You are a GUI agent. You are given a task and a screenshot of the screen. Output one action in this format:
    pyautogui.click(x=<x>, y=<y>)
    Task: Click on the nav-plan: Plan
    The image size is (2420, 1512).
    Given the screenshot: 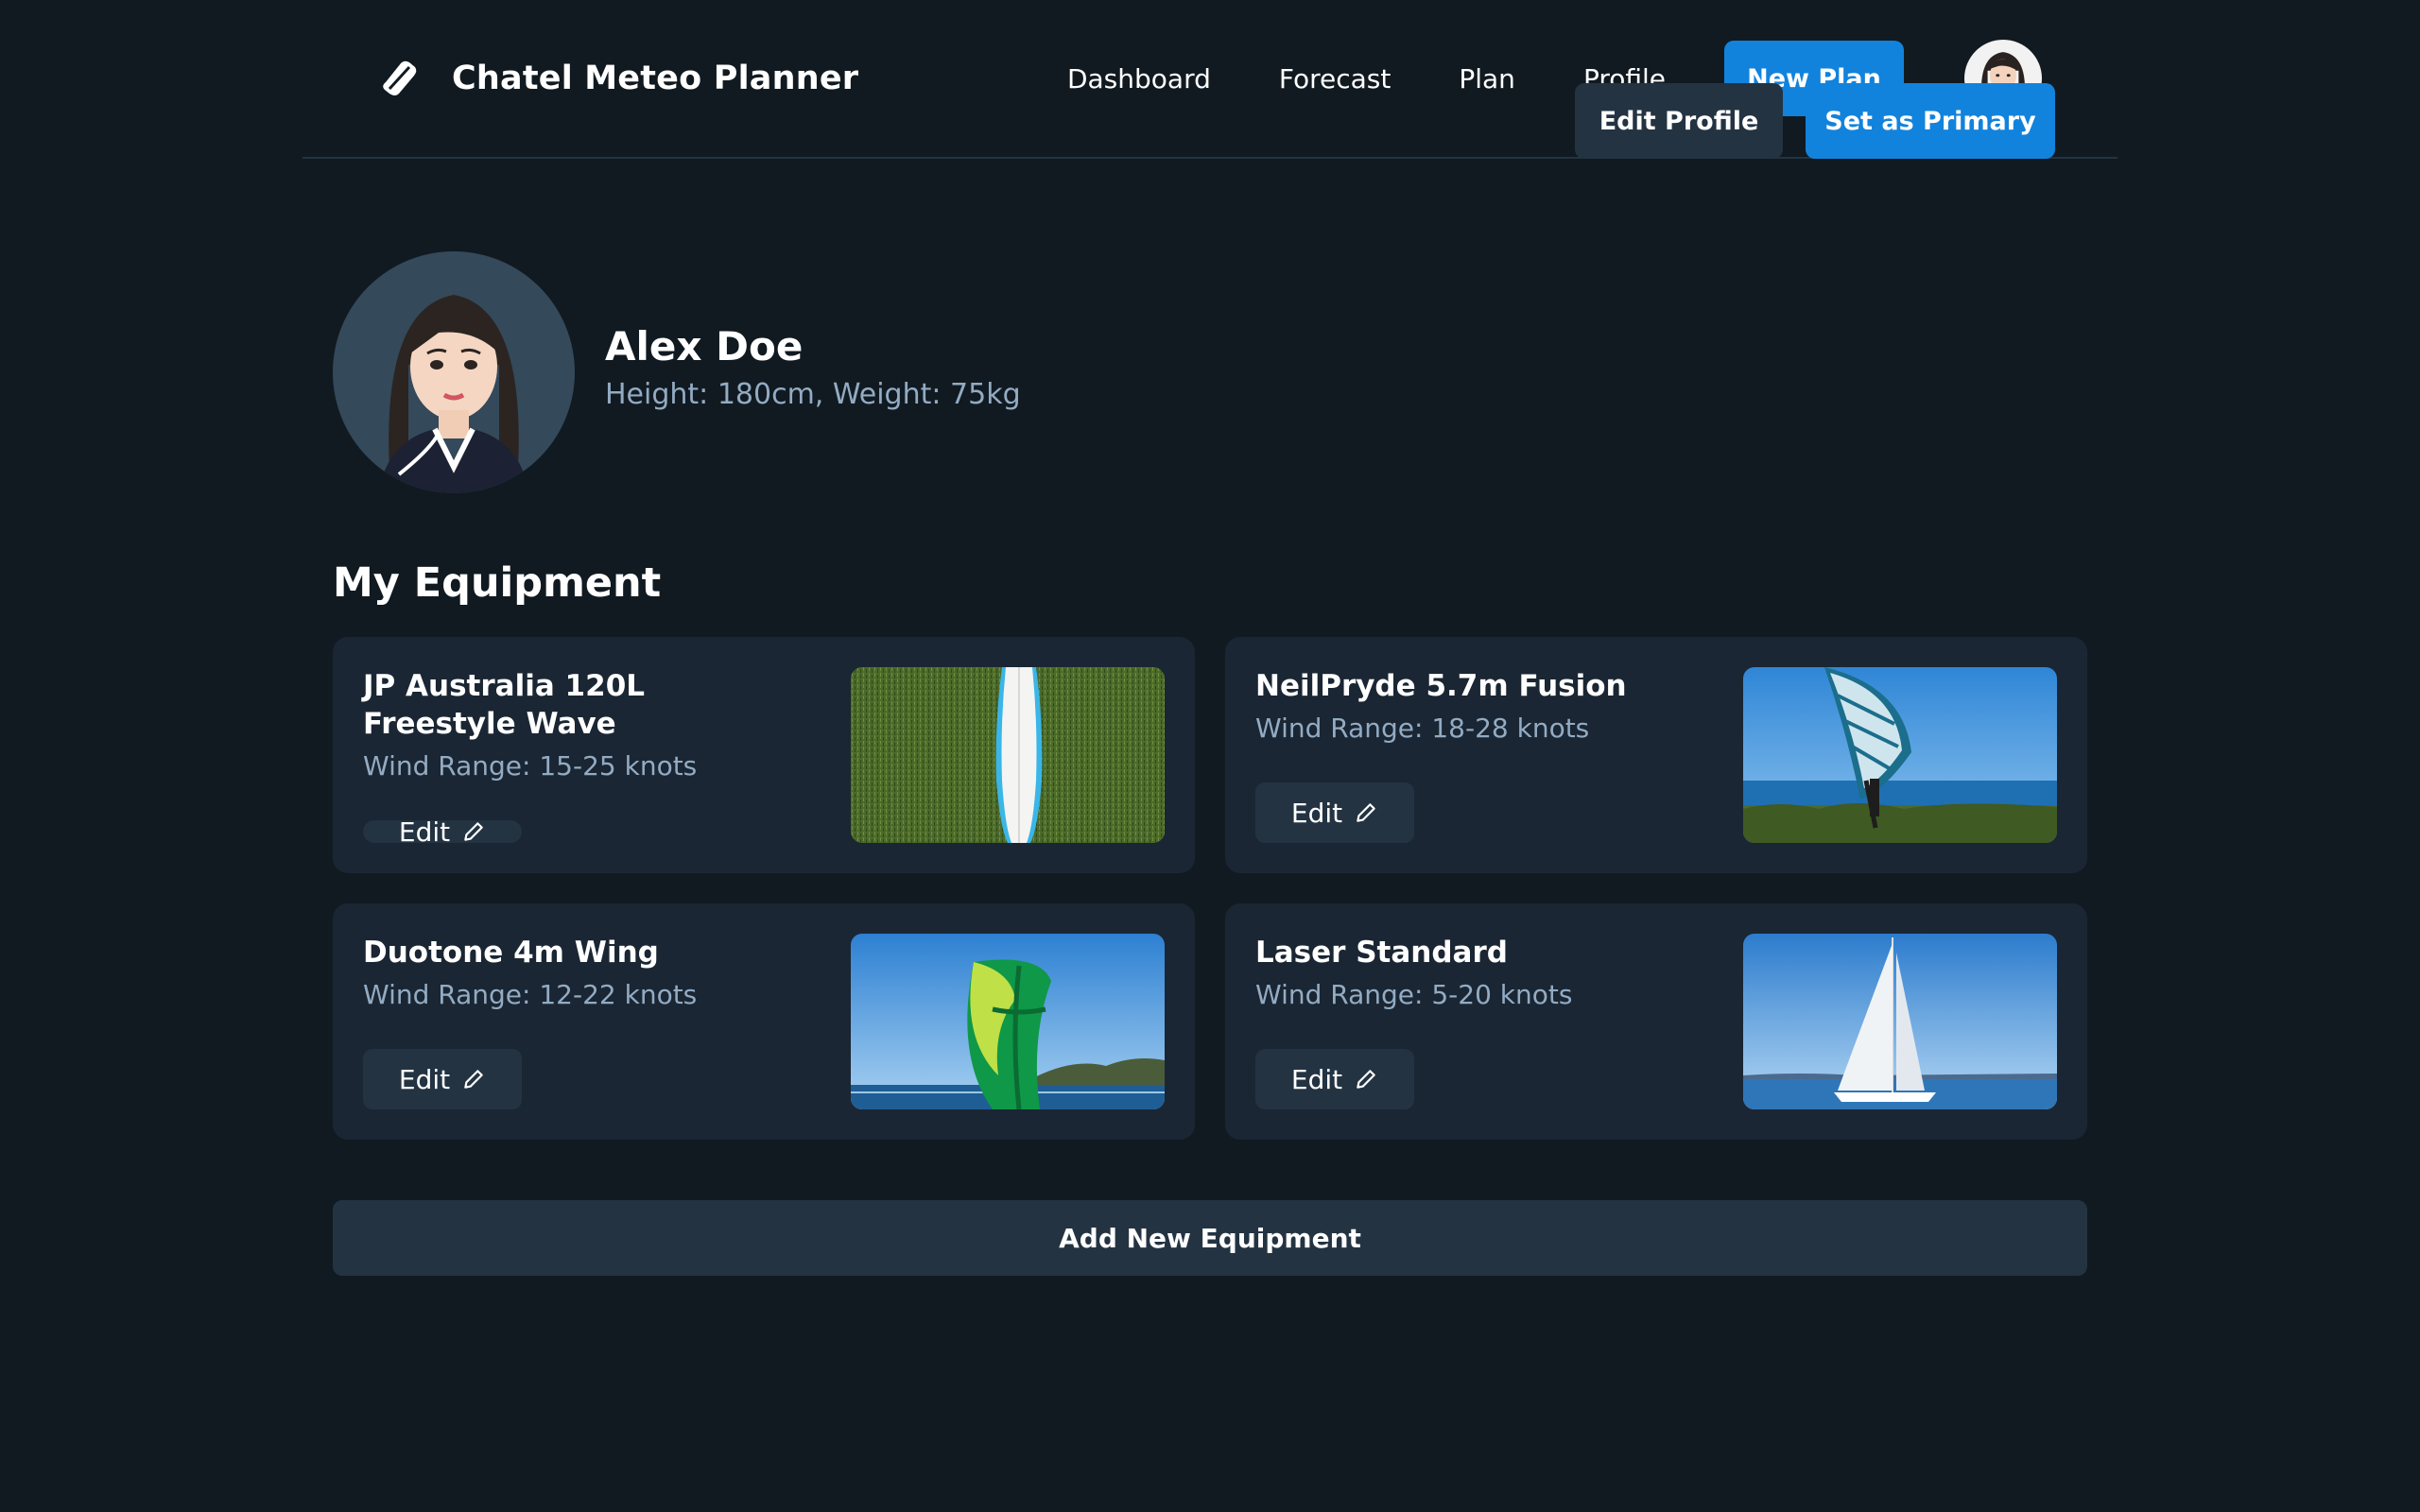 What is the action you would take?
    pyautogui.click(x=1487, y=78)
    